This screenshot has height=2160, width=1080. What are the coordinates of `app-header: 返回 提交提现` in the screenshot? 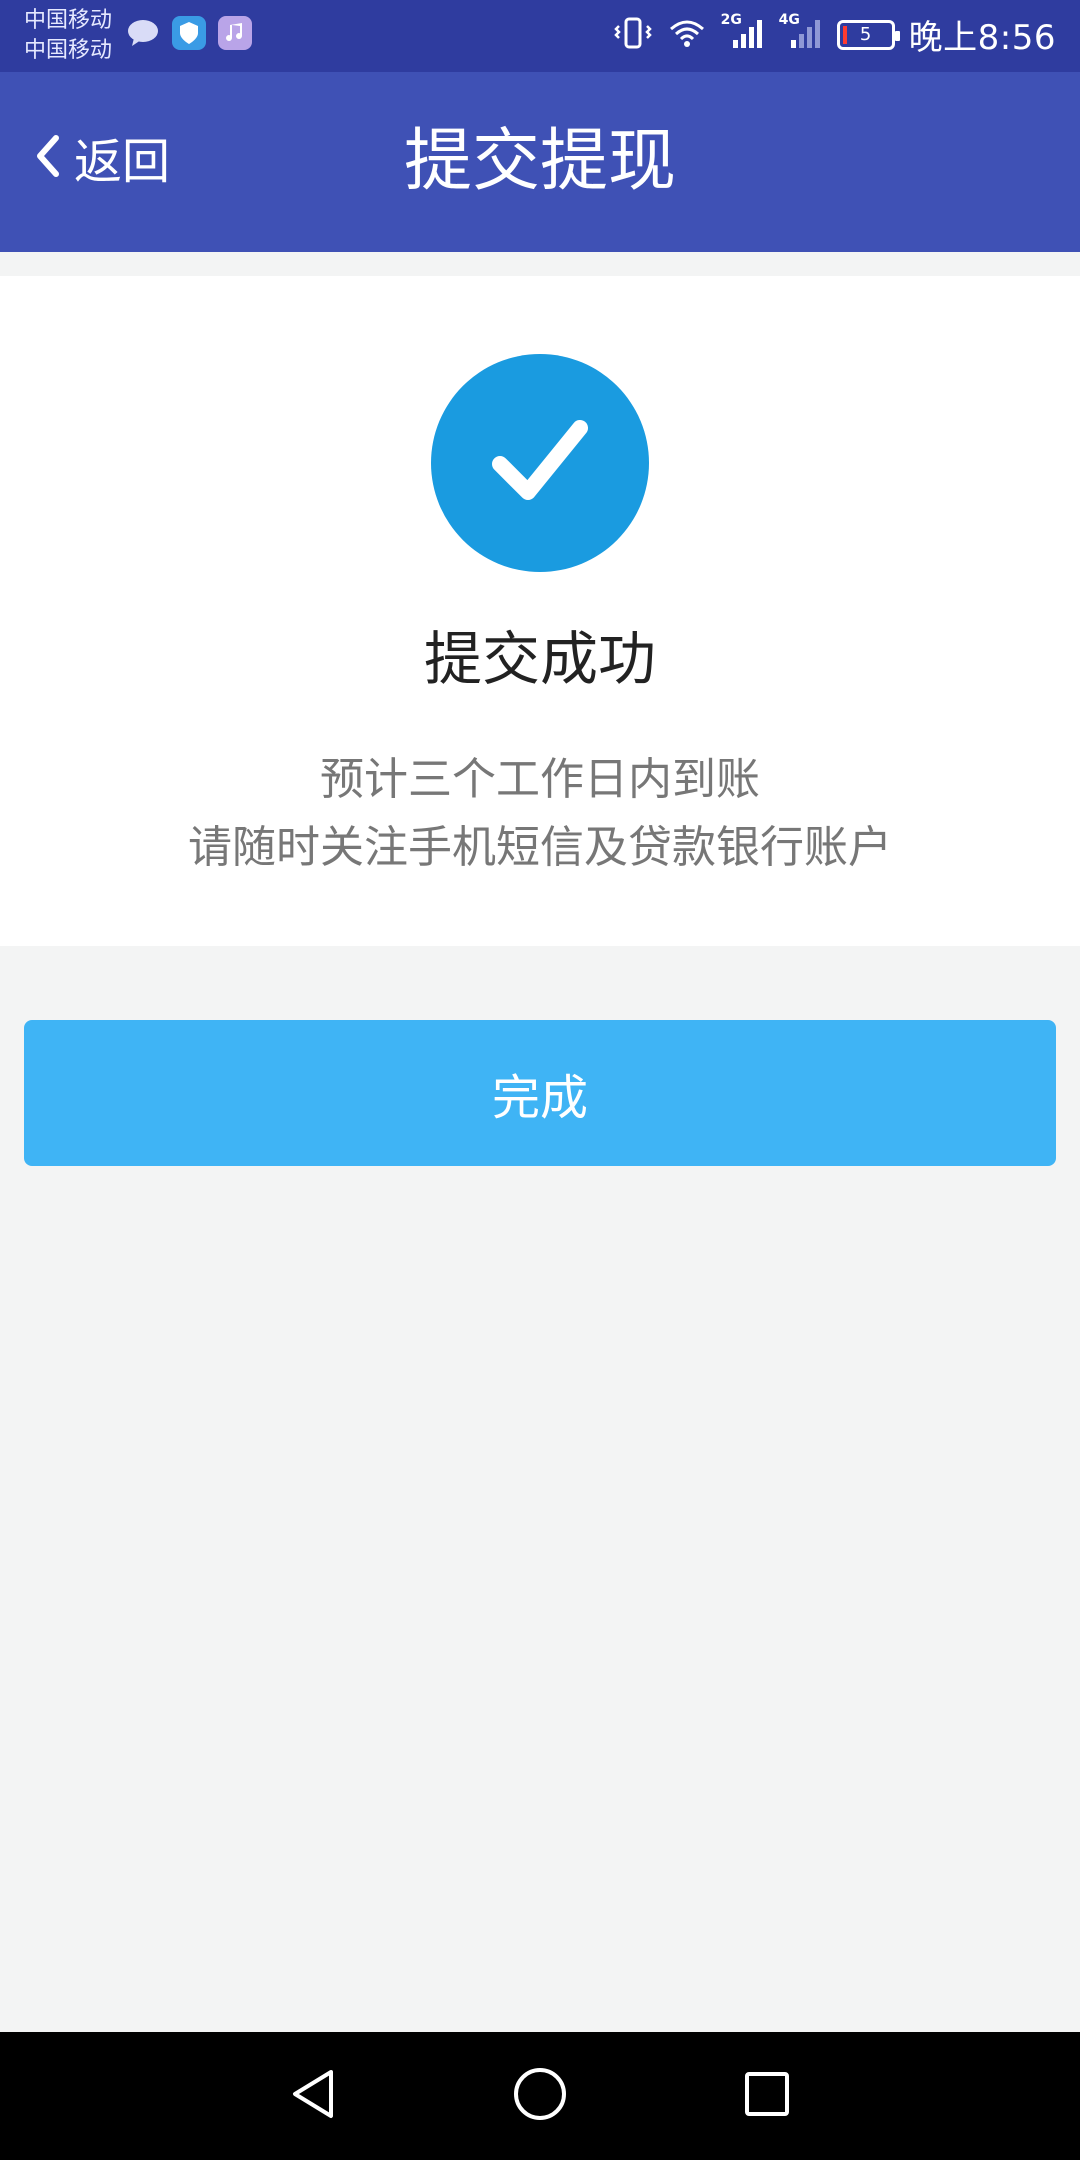 It's located at (540, 162).